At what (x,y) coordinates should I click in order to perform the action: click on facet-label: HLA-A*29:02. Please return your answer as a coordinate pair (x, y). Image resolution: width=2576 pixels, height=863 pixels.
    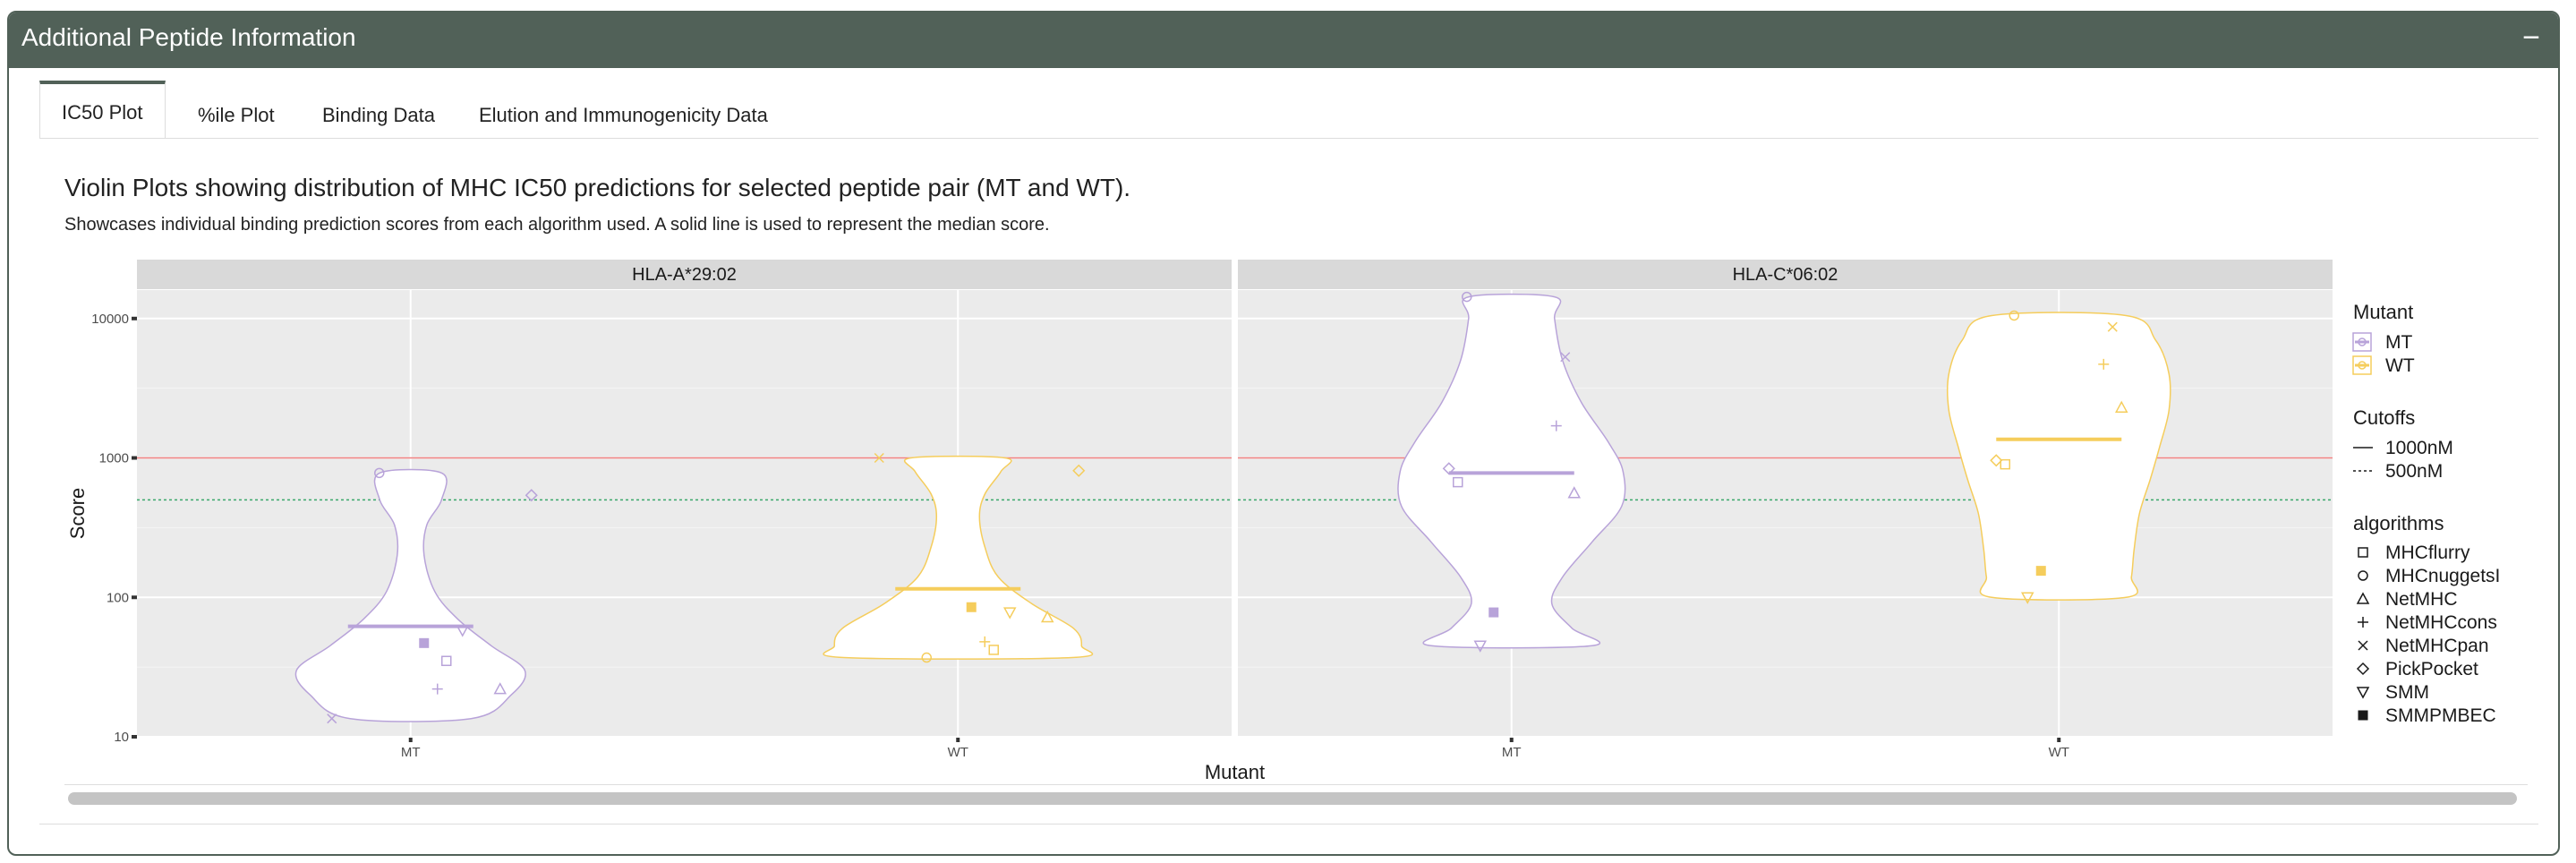
    Looking at the image, I should click on (684, 275).